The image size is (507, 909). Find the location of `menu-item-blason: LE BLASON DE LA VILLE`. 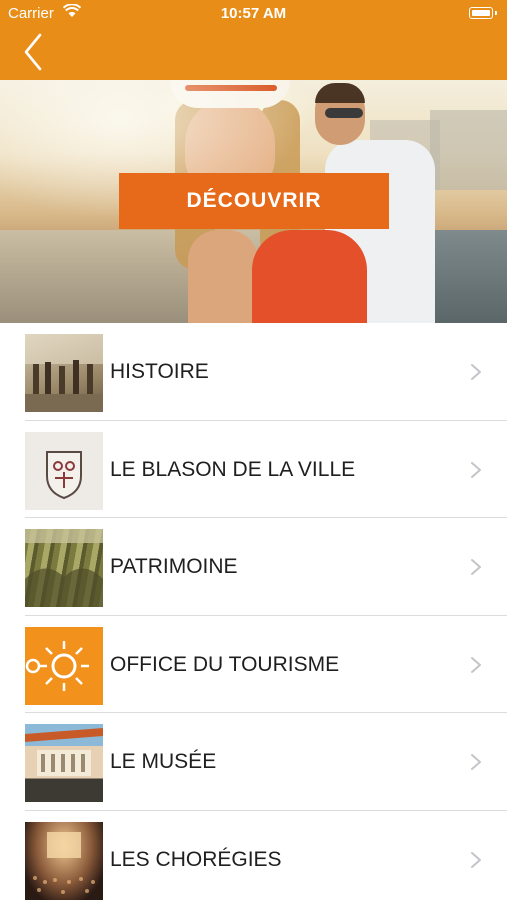

menu-item-blason: LE BLASON DE LA VILLE is located at coordinates (253, 470).